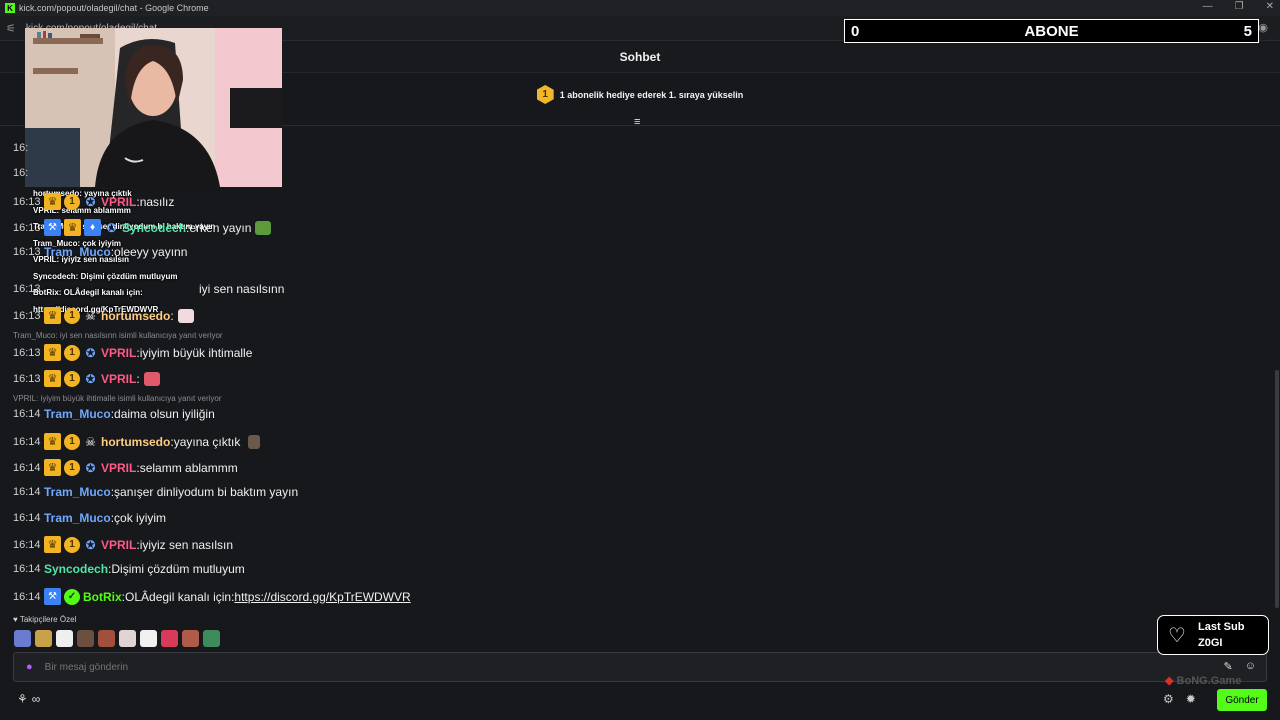  I want to click on gear-icon: ⚙, so click(1168, 699).